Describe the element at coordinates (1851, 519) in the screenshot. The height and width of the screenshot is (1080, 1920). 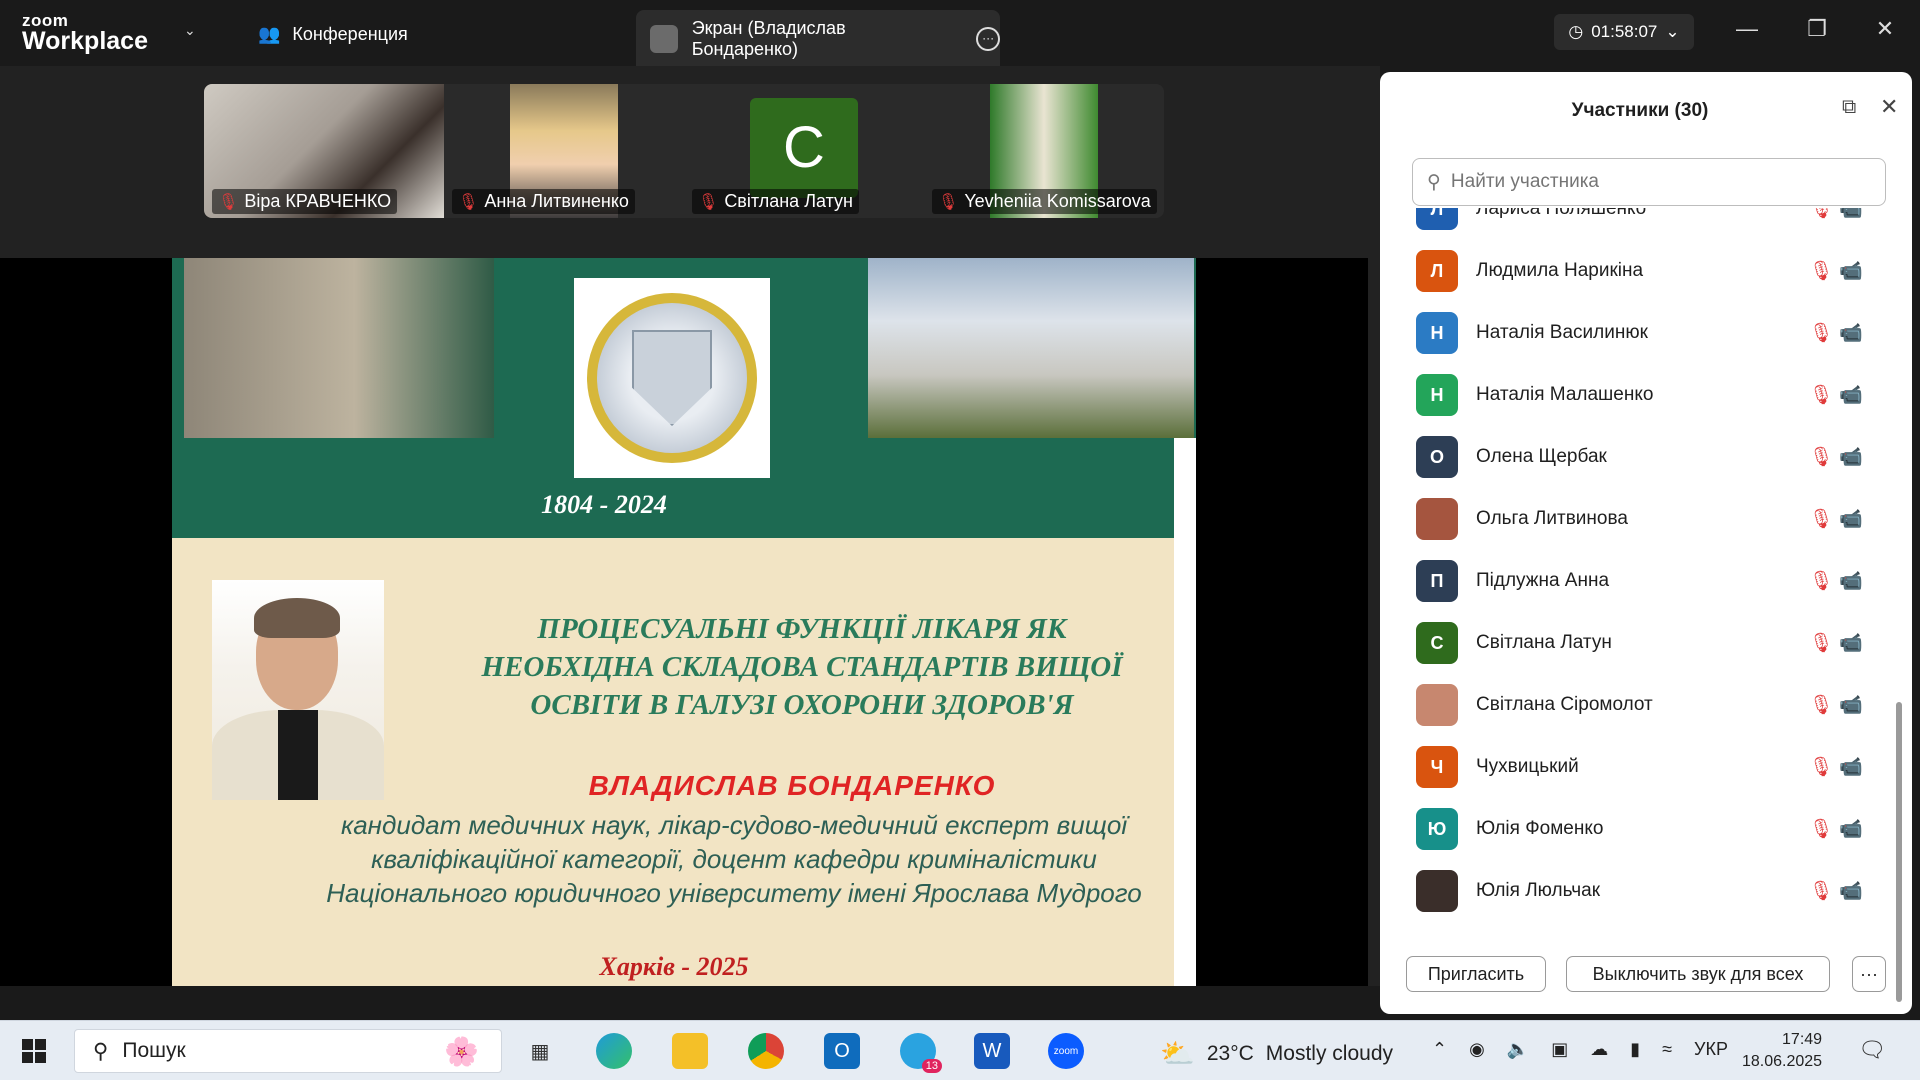
I see `camera-icon: 📹` at that location.